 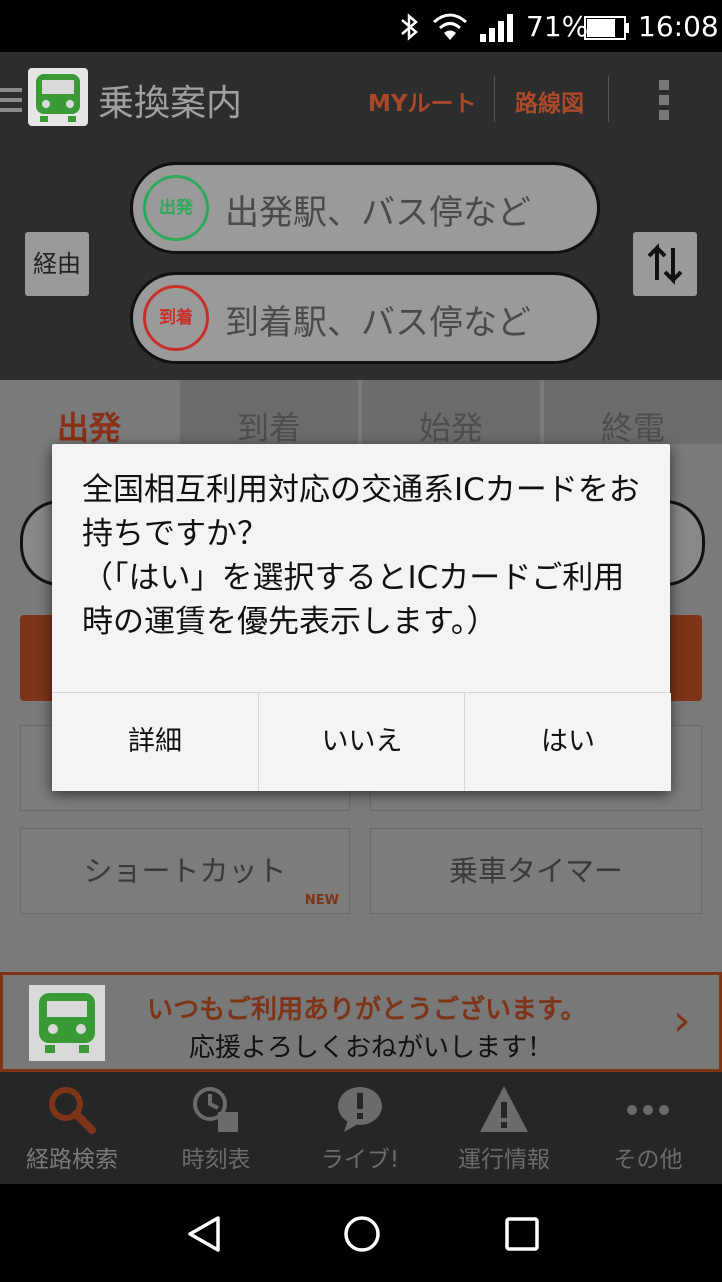 What do you see at coordinates (606, 28) in the screenshot?
I see `battery-icon` at bounding box center [606, 28].